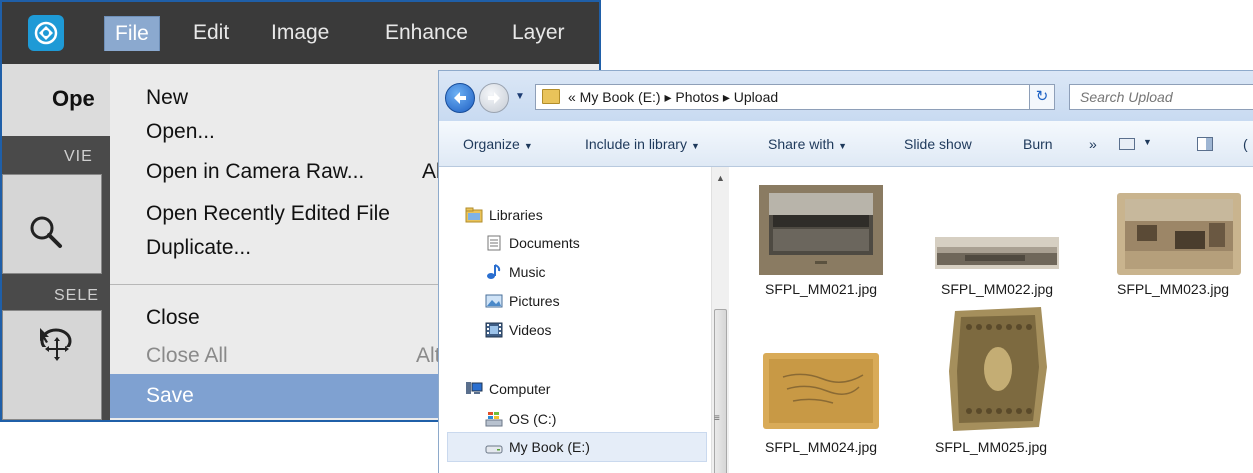 The width and height of the screenshot is (1253, 473). Describe the element at coordinates (998, 369) in the screenshot. I see `thumbnail-sfpl-mm025` at that location.